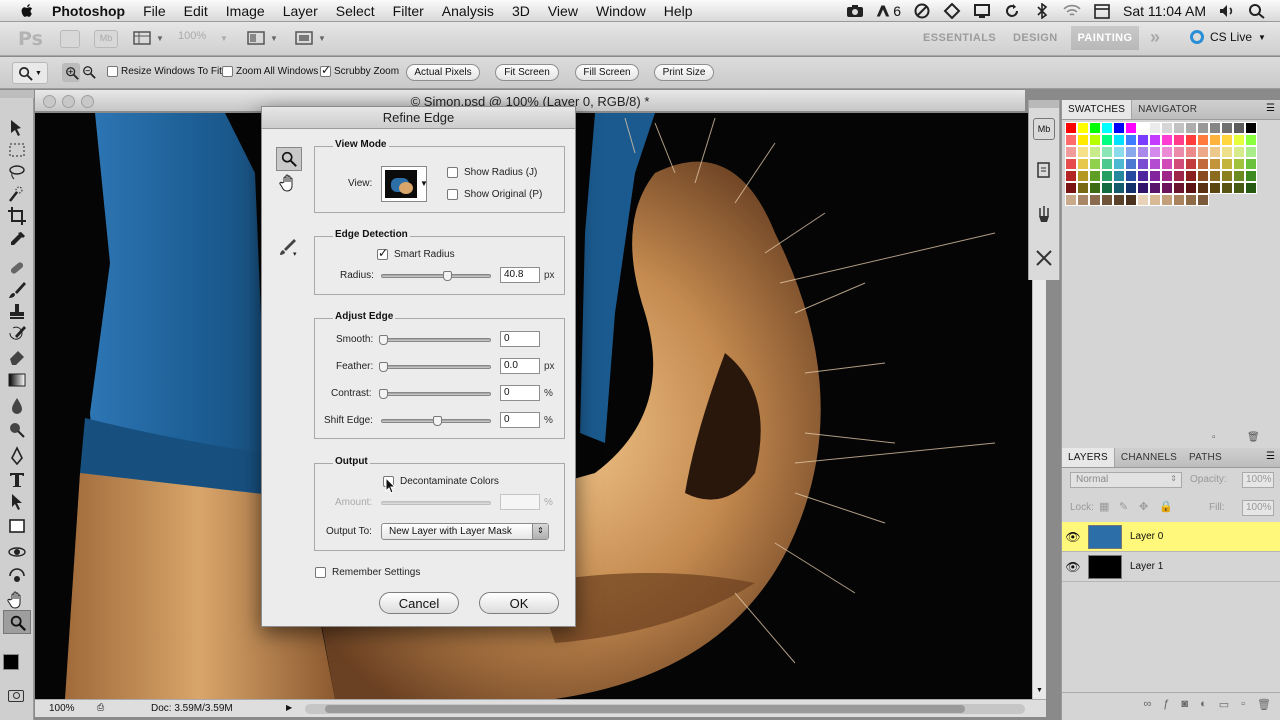  What do you see at coordinates (245, 11) in the screenshot?
I see `menu-image: Image` at bounding box center [245, 11].